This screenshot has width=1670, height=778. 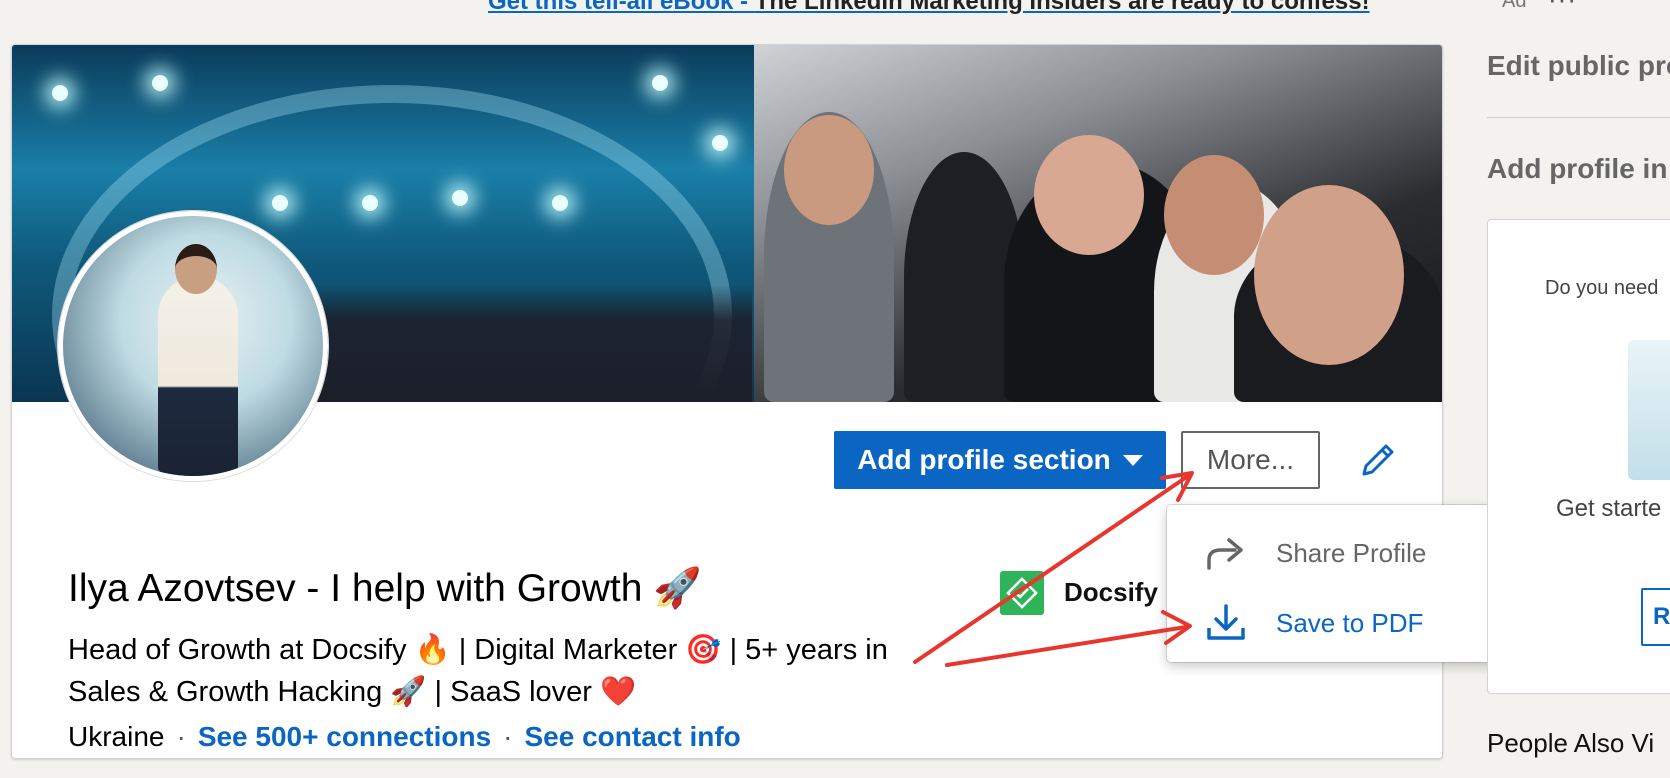 What do you see at coordinates (1602, 288) in the screenshot?
I see `ad-card-text: Do you need` at bounding box center [1602, 288].